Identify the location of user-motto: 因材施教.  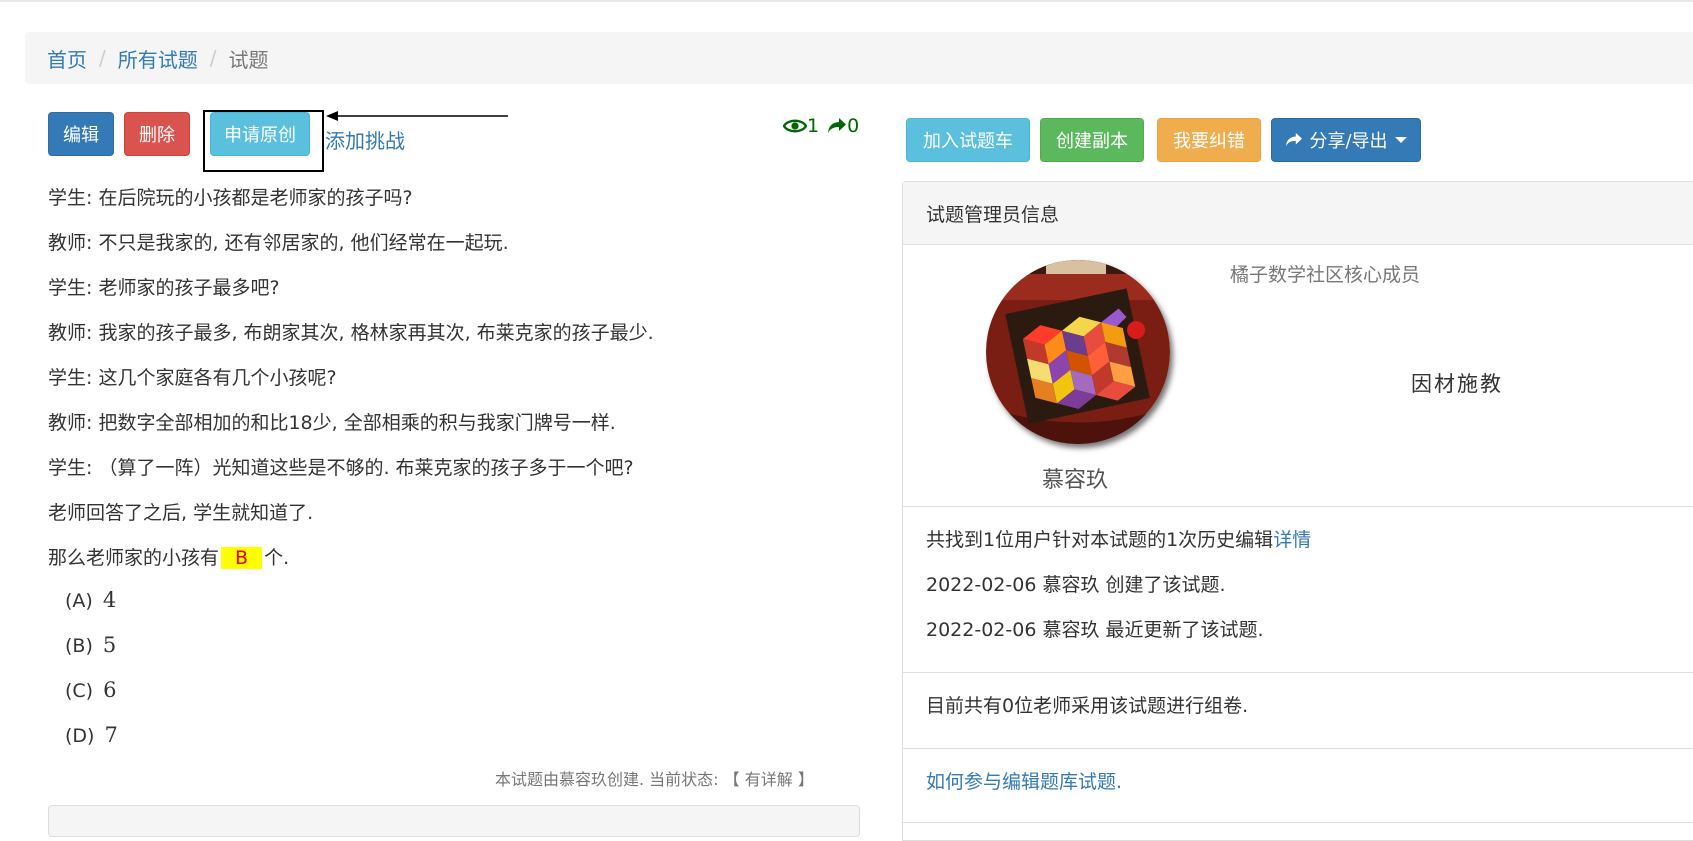
(1457, 384).